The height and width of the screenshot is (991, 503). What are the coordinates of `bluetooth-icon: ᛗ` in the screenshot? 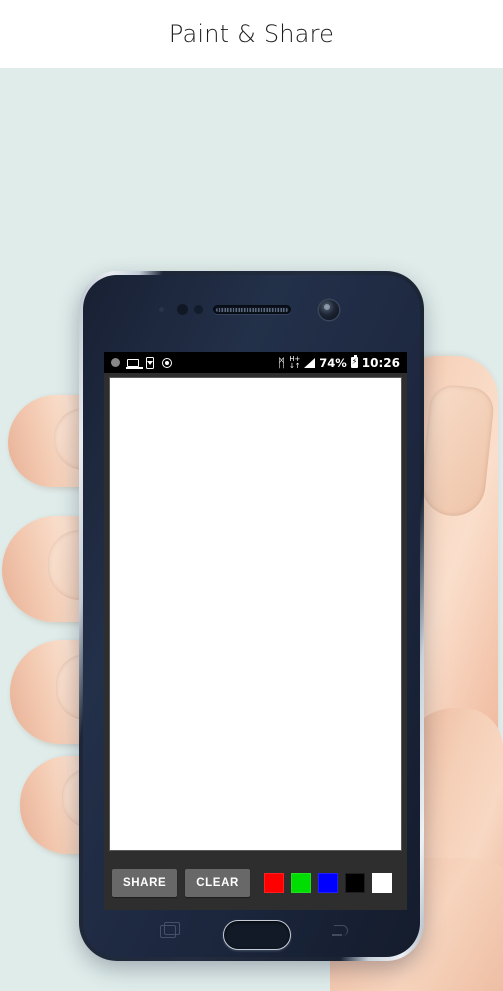 It's located at (281, 362).